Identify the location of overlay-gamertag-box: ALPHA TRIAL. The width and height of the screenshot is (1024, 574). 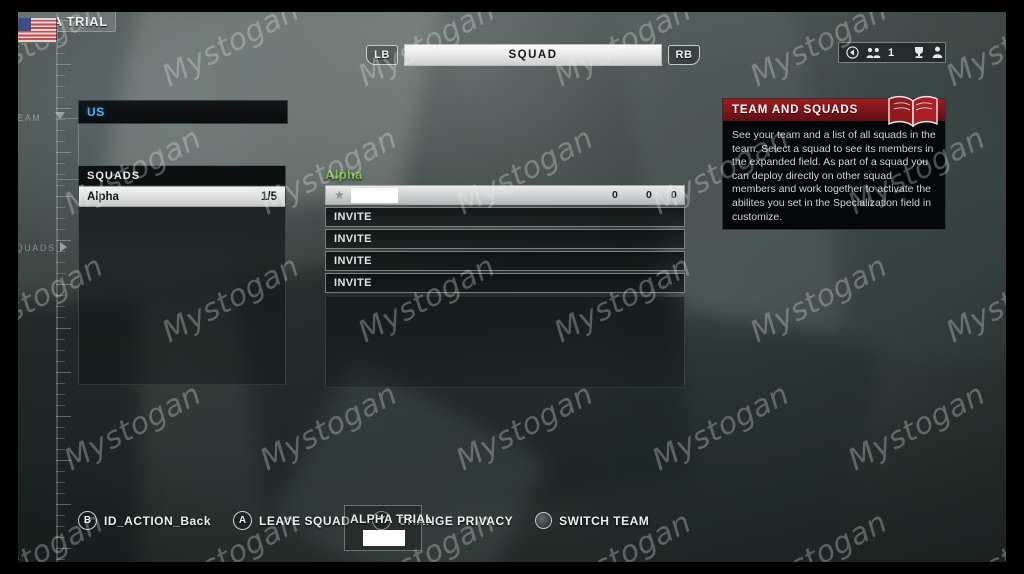
(388, 528).